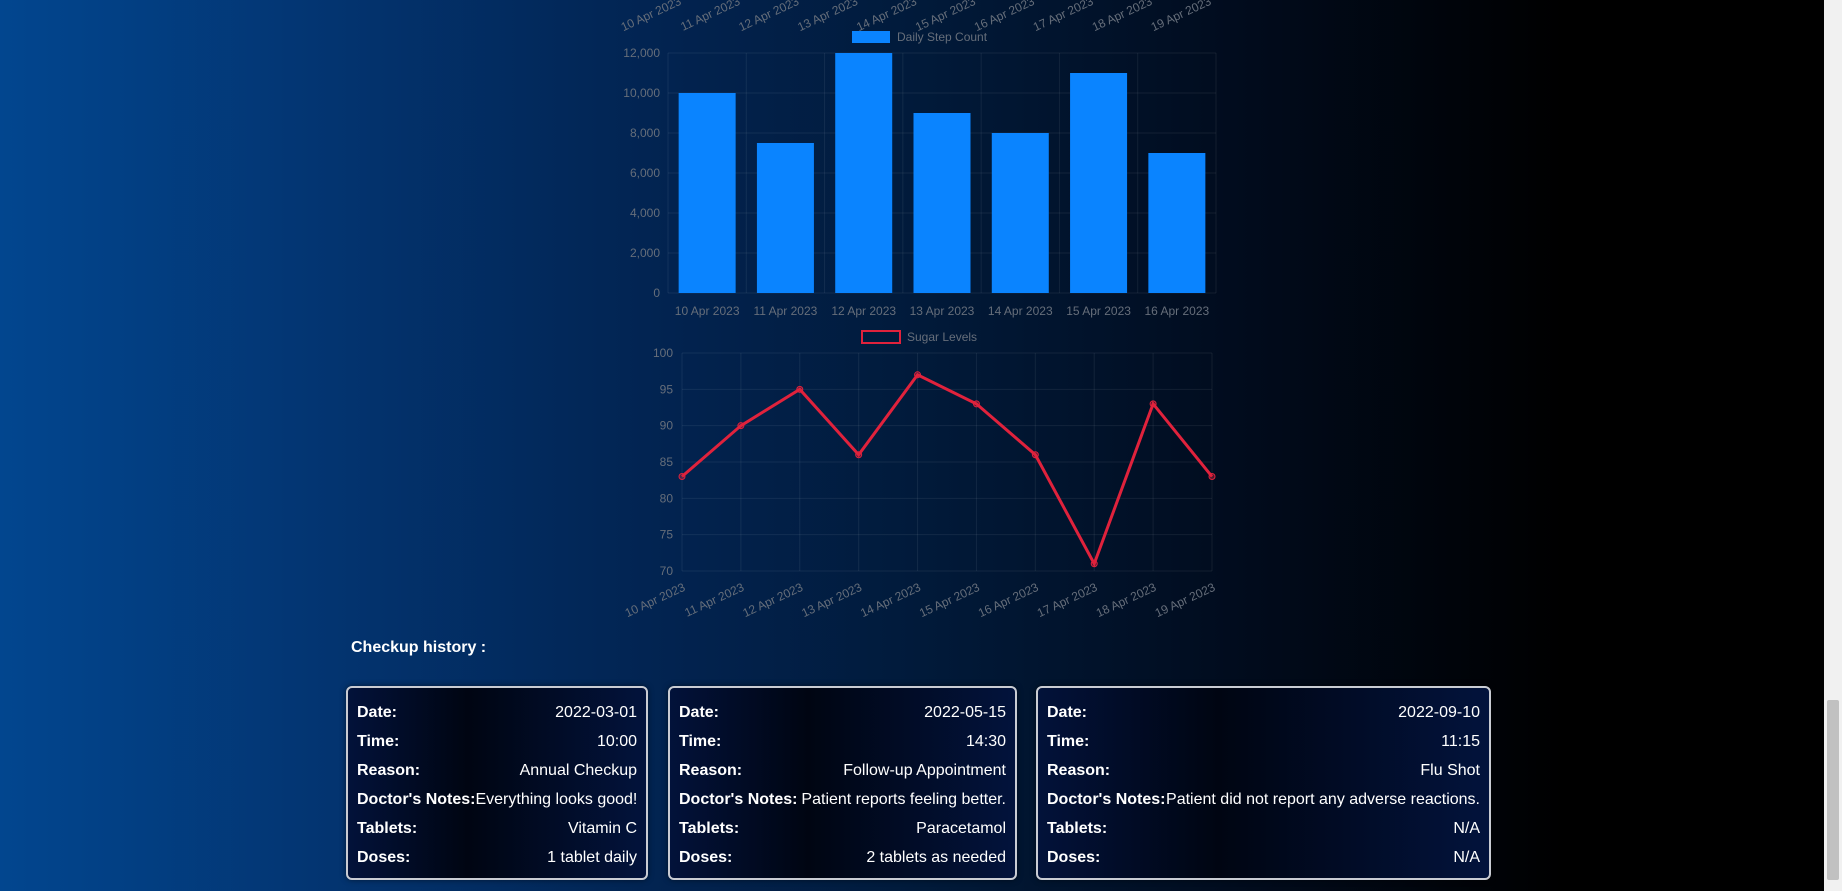 The height and width of the screenshot is (891, 1842). I want to click on card-row-date: Date: 2022-09-10, so click(1263, 712).